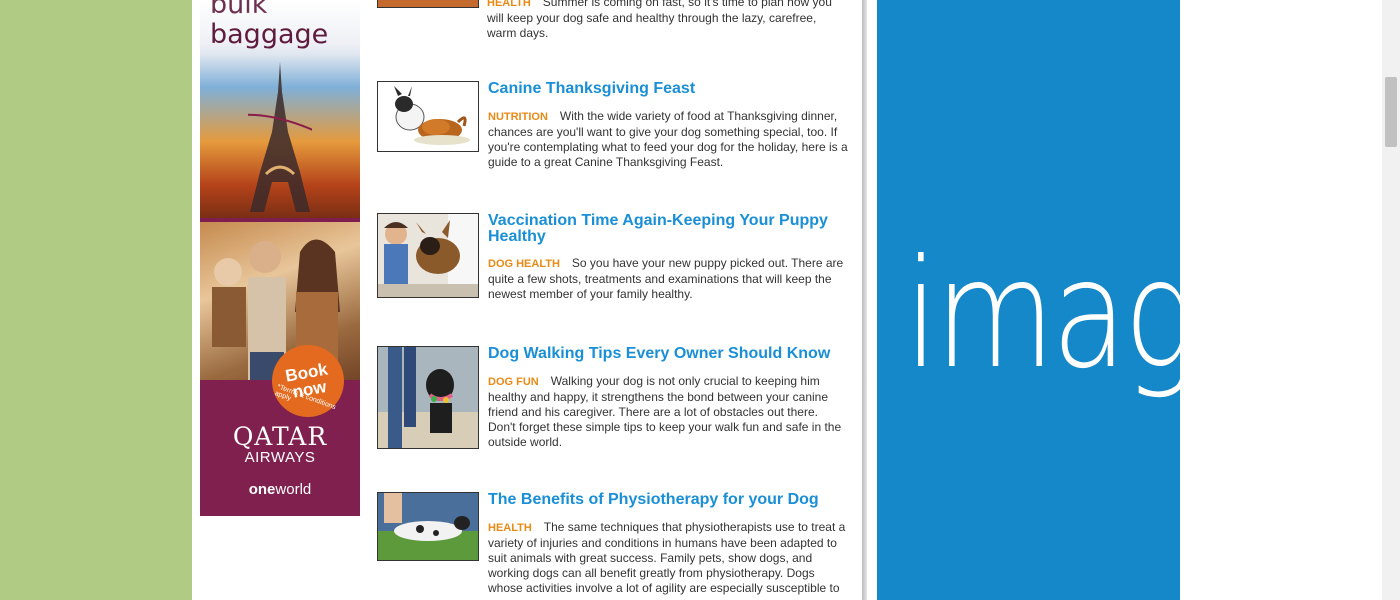  Describe the element at coordinates (239, 10) in the screenshot. I see `ad-headline-line1: bulk` at that location.